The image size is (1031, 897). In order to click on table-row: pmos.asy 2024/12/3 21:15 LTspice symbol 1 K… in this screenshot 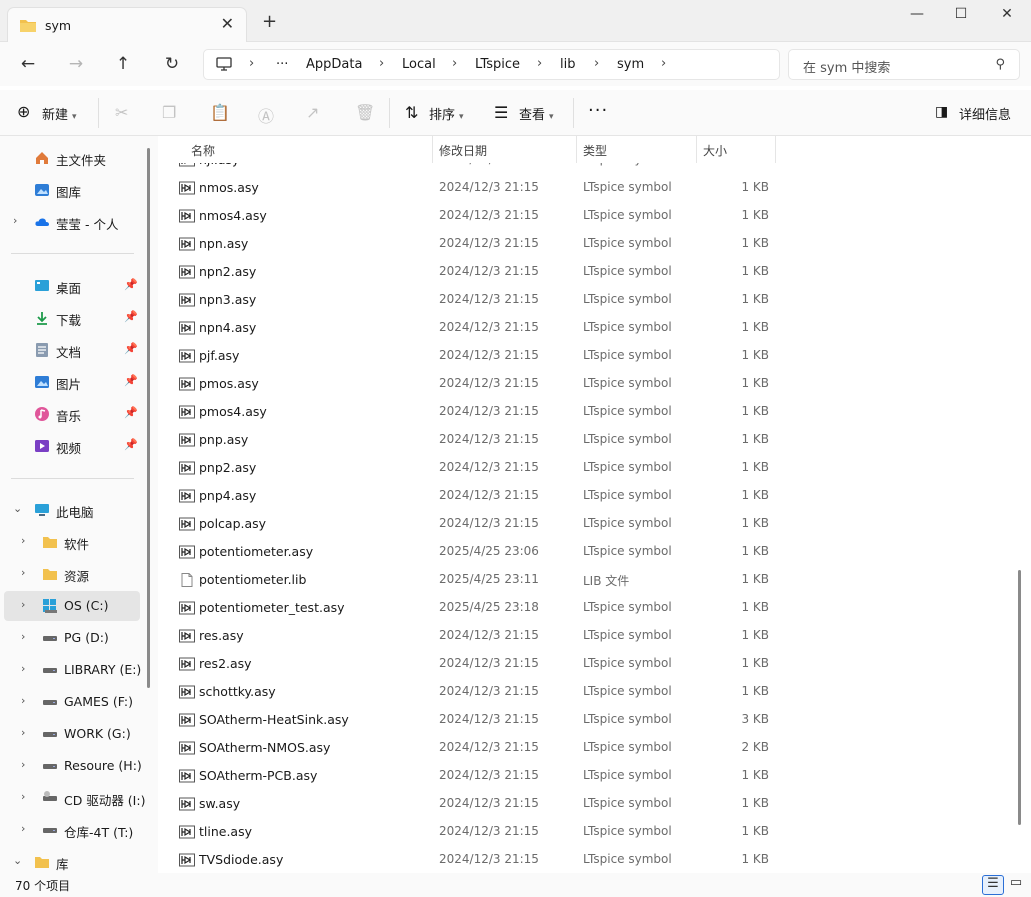, I will do `click(588, 384)`.